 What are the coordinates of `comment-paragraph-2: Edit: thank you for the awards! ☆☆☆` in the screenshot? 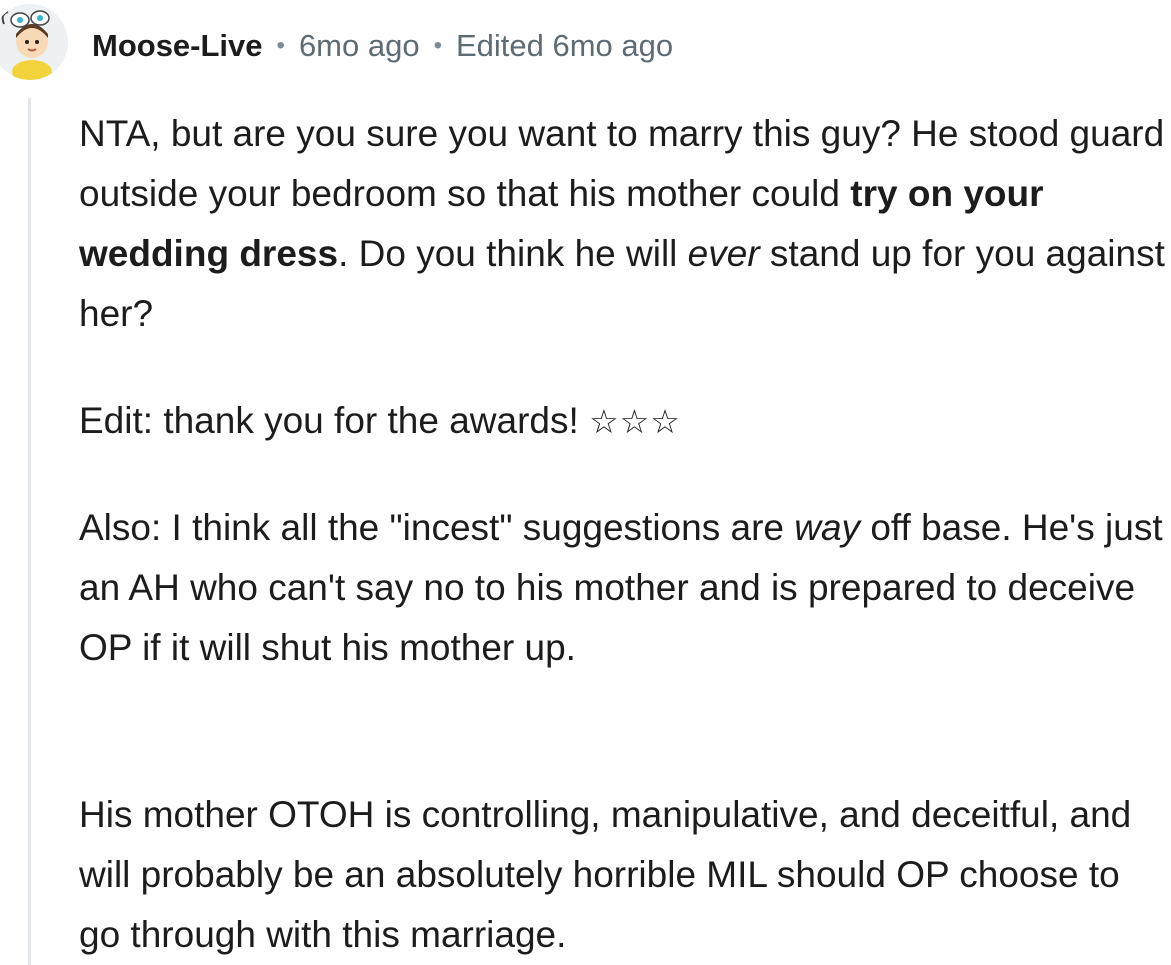 It's located at (624, 421).